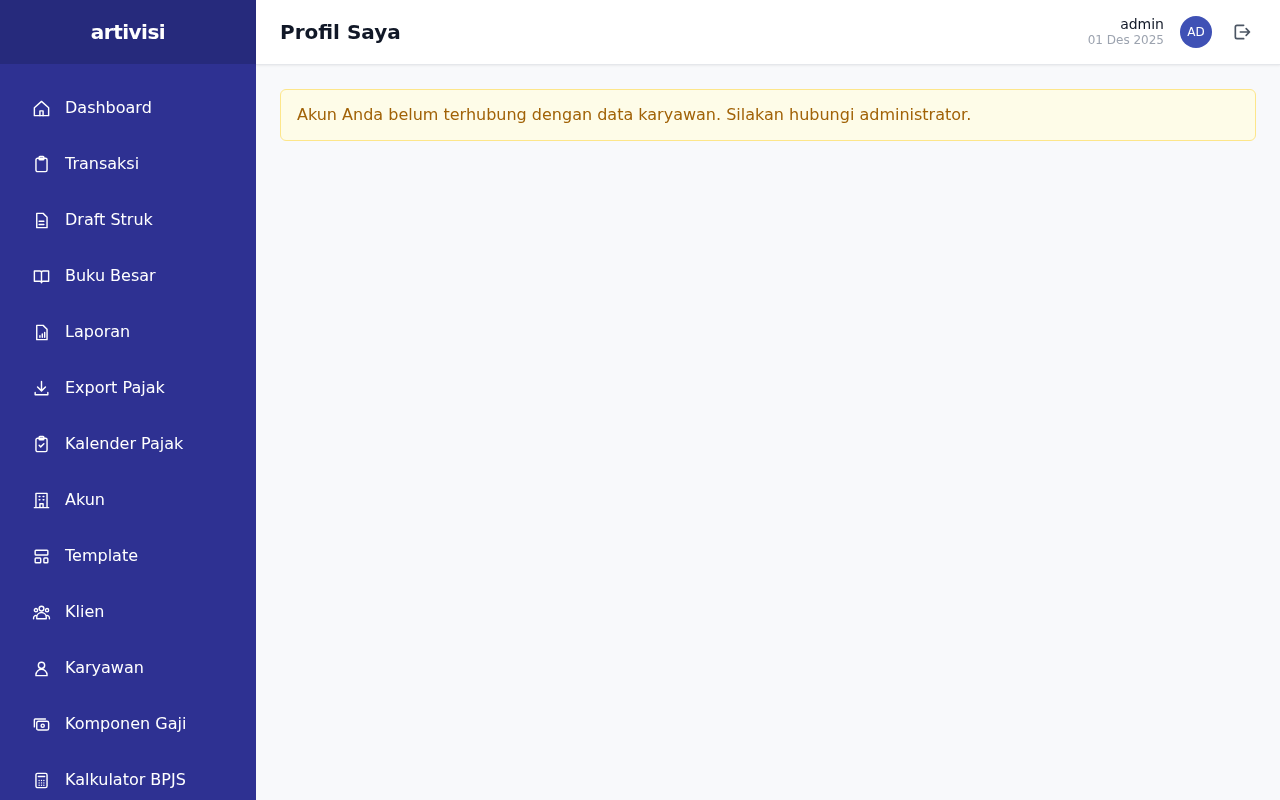  I want to click on date-label: 01 Des 2025, so click(1125, 40).